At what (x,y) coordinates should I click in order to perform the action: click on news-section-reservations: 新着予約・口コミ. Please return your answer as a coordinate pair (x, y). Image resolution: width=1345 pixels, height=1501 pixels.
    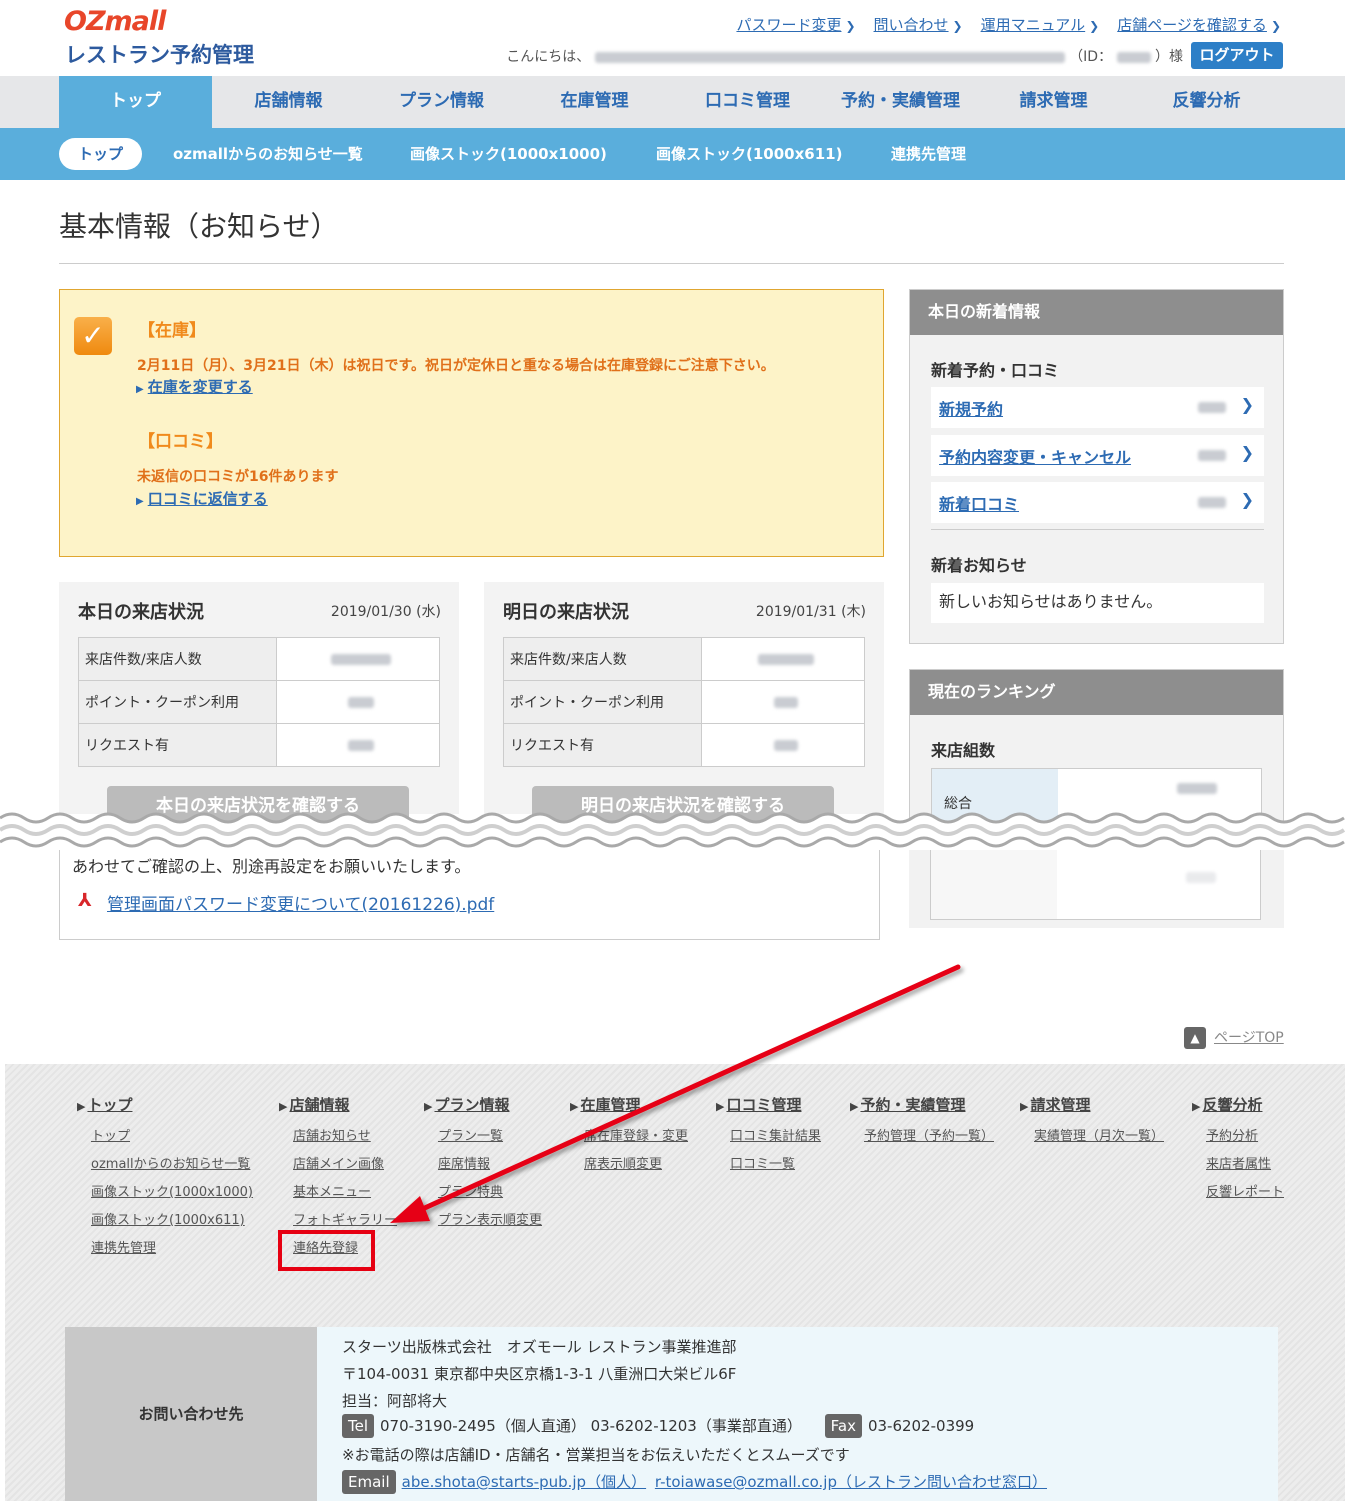
    Looking at the image, I should click on (995, 370).